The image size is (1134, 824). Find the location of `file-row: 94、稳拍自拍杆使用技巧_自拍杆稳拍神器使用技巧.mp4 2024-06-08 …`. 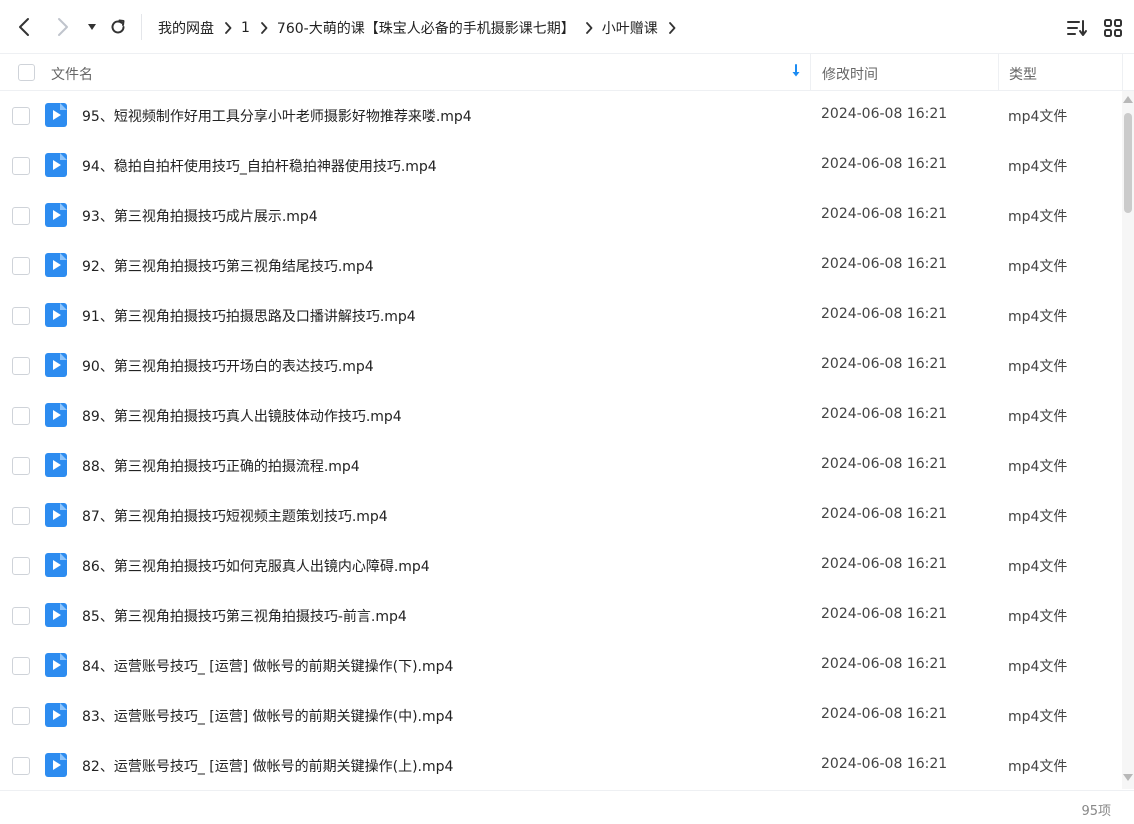

file-row: 94、稳拍自拍杆使用技巧_自拍杆稳拍神器使用技巧.mp4 2024-06-08 … is located at coordinates (561, 166).